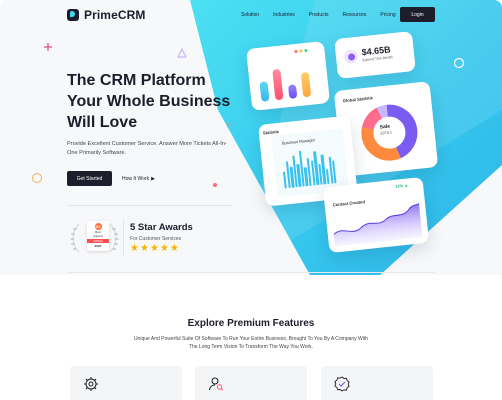 The height and width of the screenshot is (400, 502). I want to click on rating-stars: ★ ★ ★ ★ ★, so click(154, 249).